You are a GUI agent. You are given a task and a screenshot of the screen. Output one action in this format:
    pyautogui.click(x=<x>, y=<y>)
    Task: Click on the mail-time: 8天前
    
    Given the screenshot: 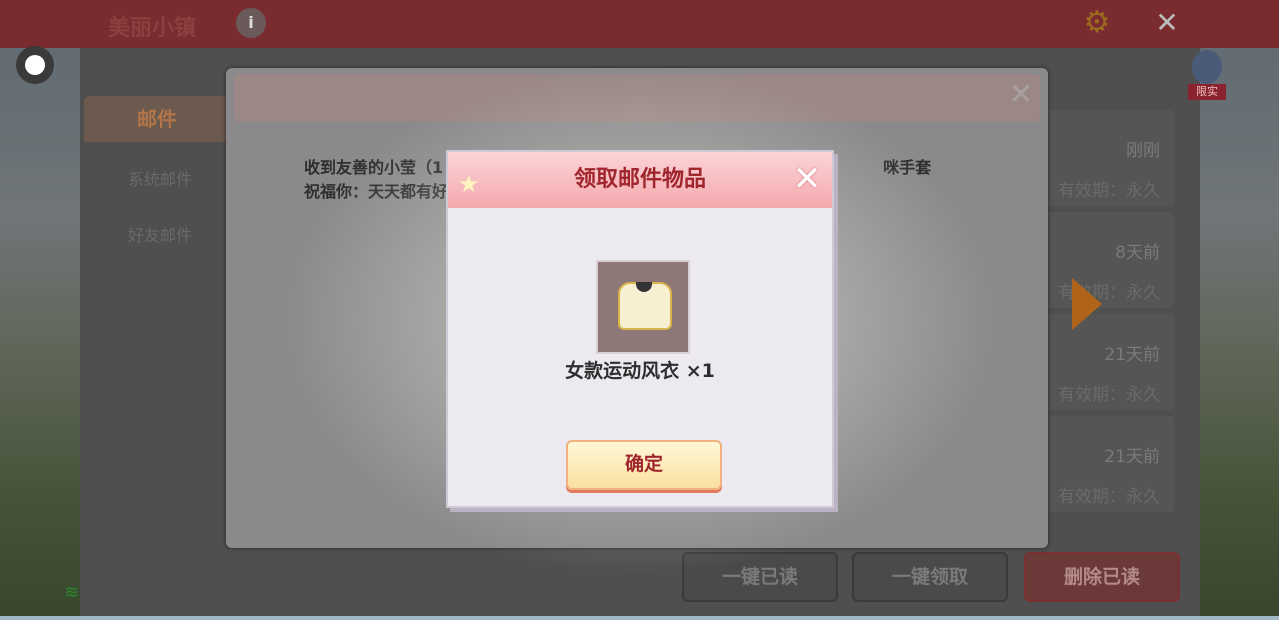 What is the action you would take?
    pyautogui.click(x=1137, y=253)
    